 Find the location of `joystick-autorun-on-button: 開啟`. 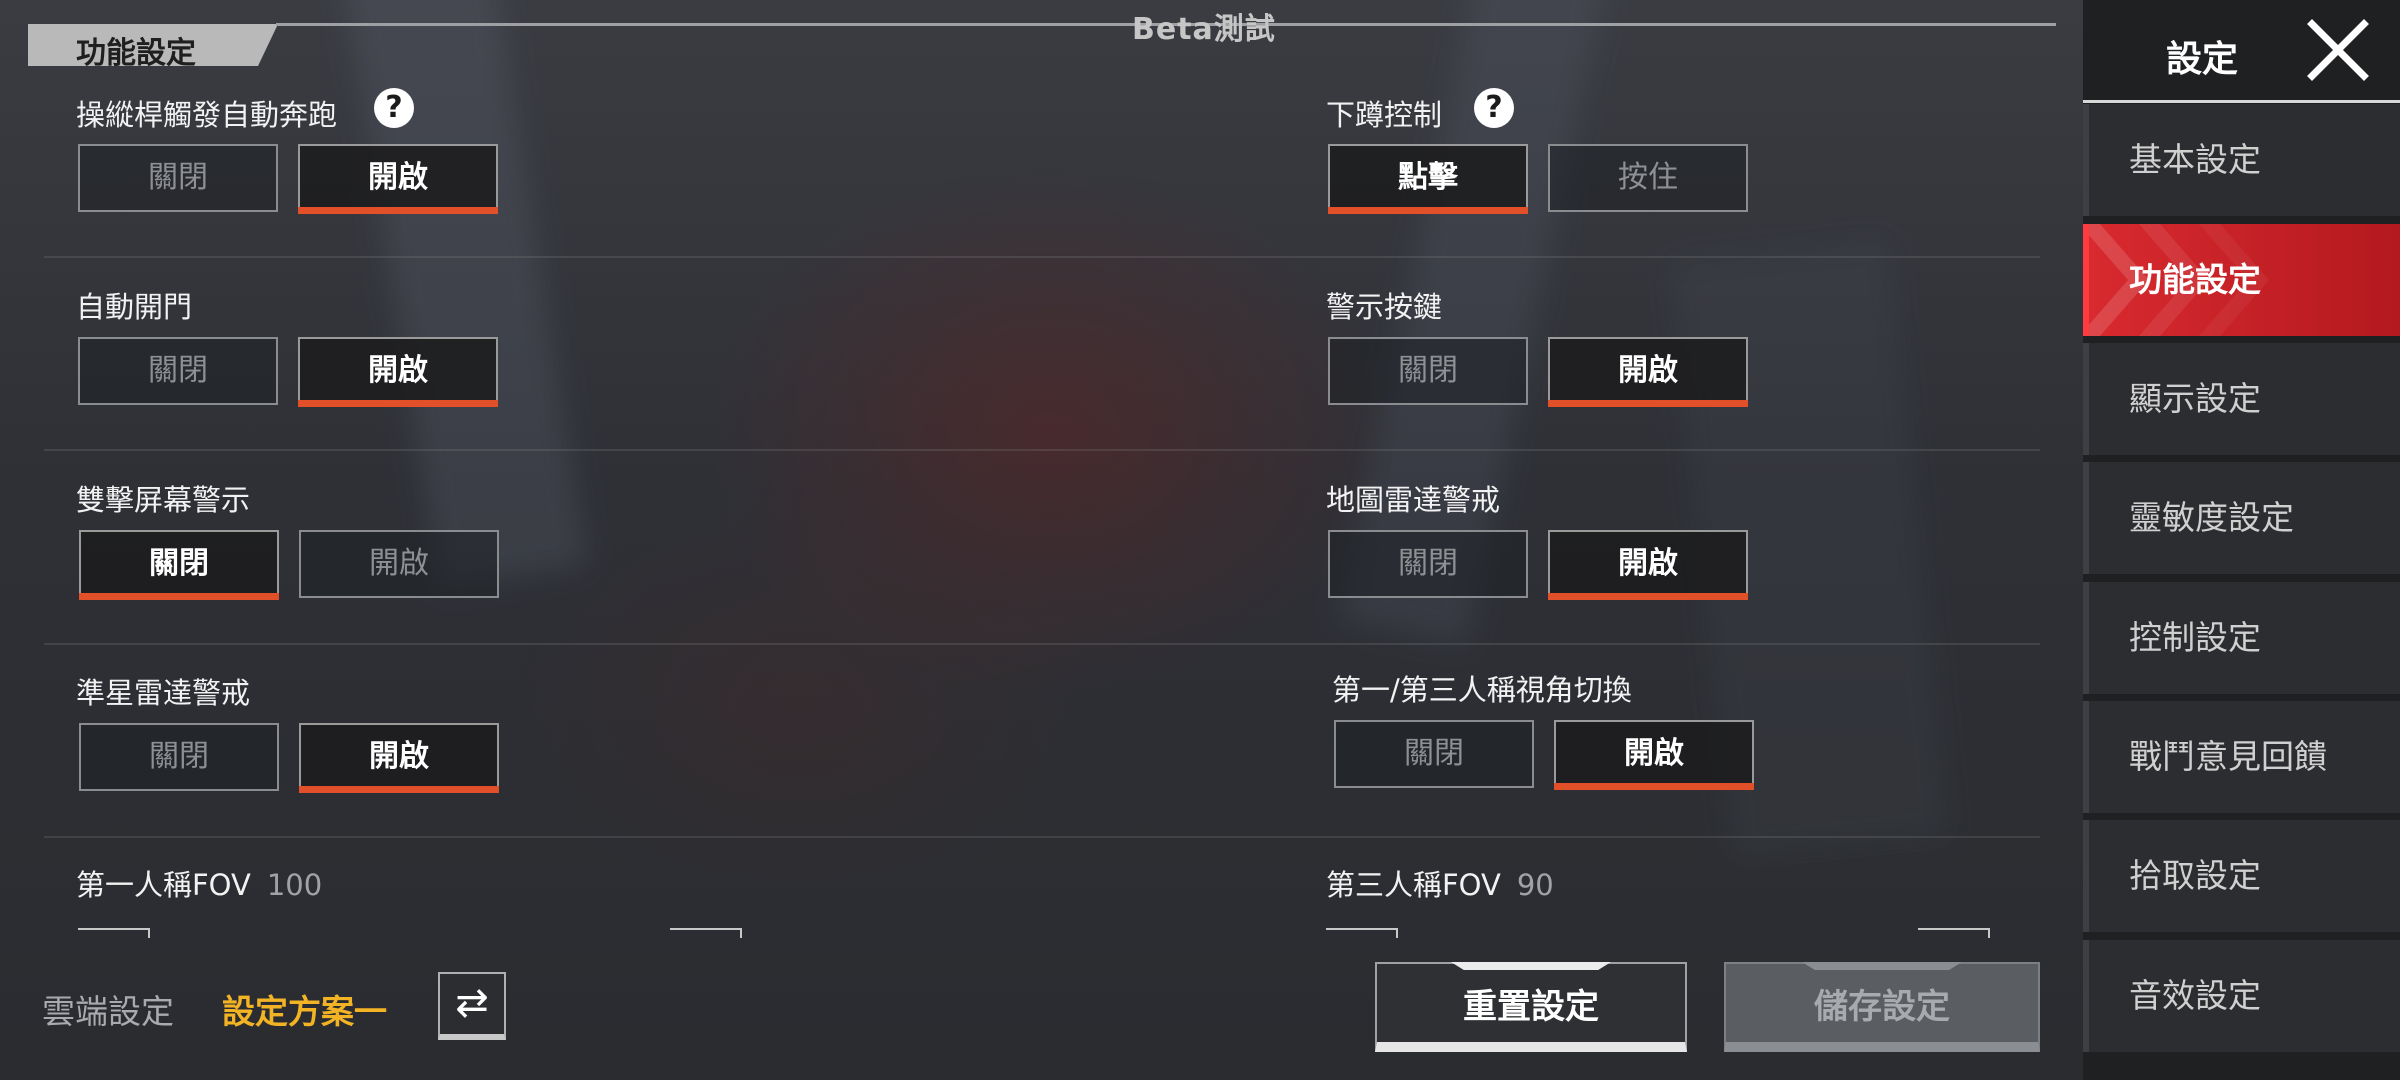

joystick-autorun-on-button: 開啟 is located at coordinates (398, 179).